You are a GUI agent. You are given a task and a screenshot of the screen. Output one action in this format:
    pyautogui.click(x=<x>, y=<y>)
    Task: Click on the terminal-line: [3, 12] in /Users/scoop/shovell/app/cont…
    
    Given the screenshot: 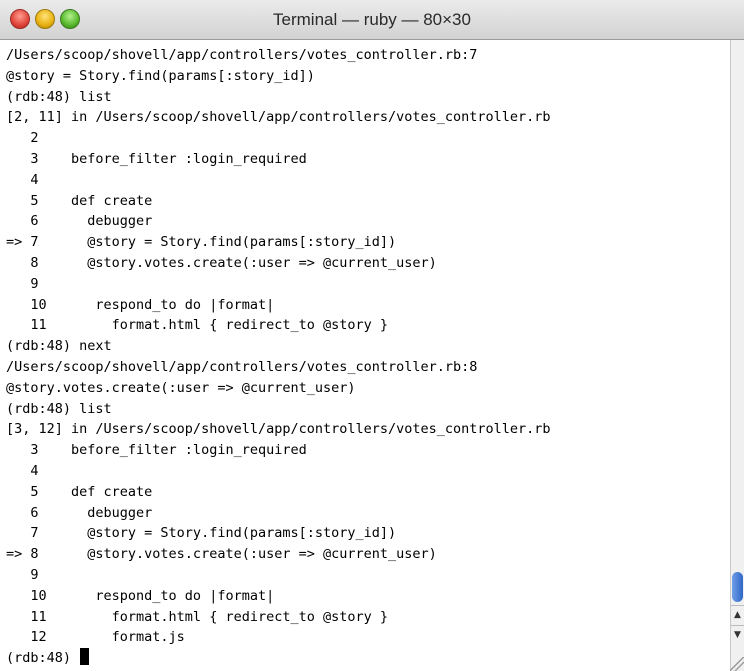 What is the action you would take?
    pyautogui.click(x=278, y=429)
    